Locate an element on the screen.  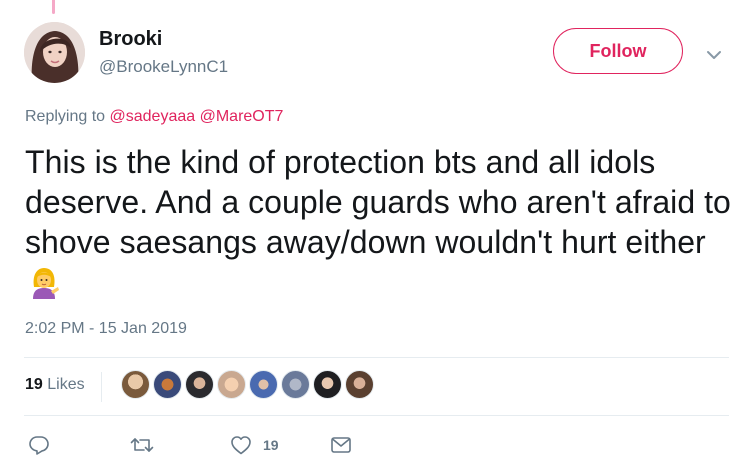
replying-to: Replying to @sadeyaaa @MareOT7 is located at coordinates (154, 117).